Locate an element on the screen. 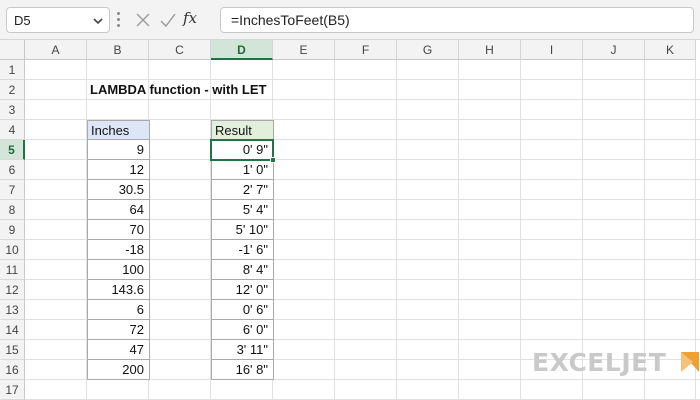  cancel-x-icon is located at coordinates (143, 20).